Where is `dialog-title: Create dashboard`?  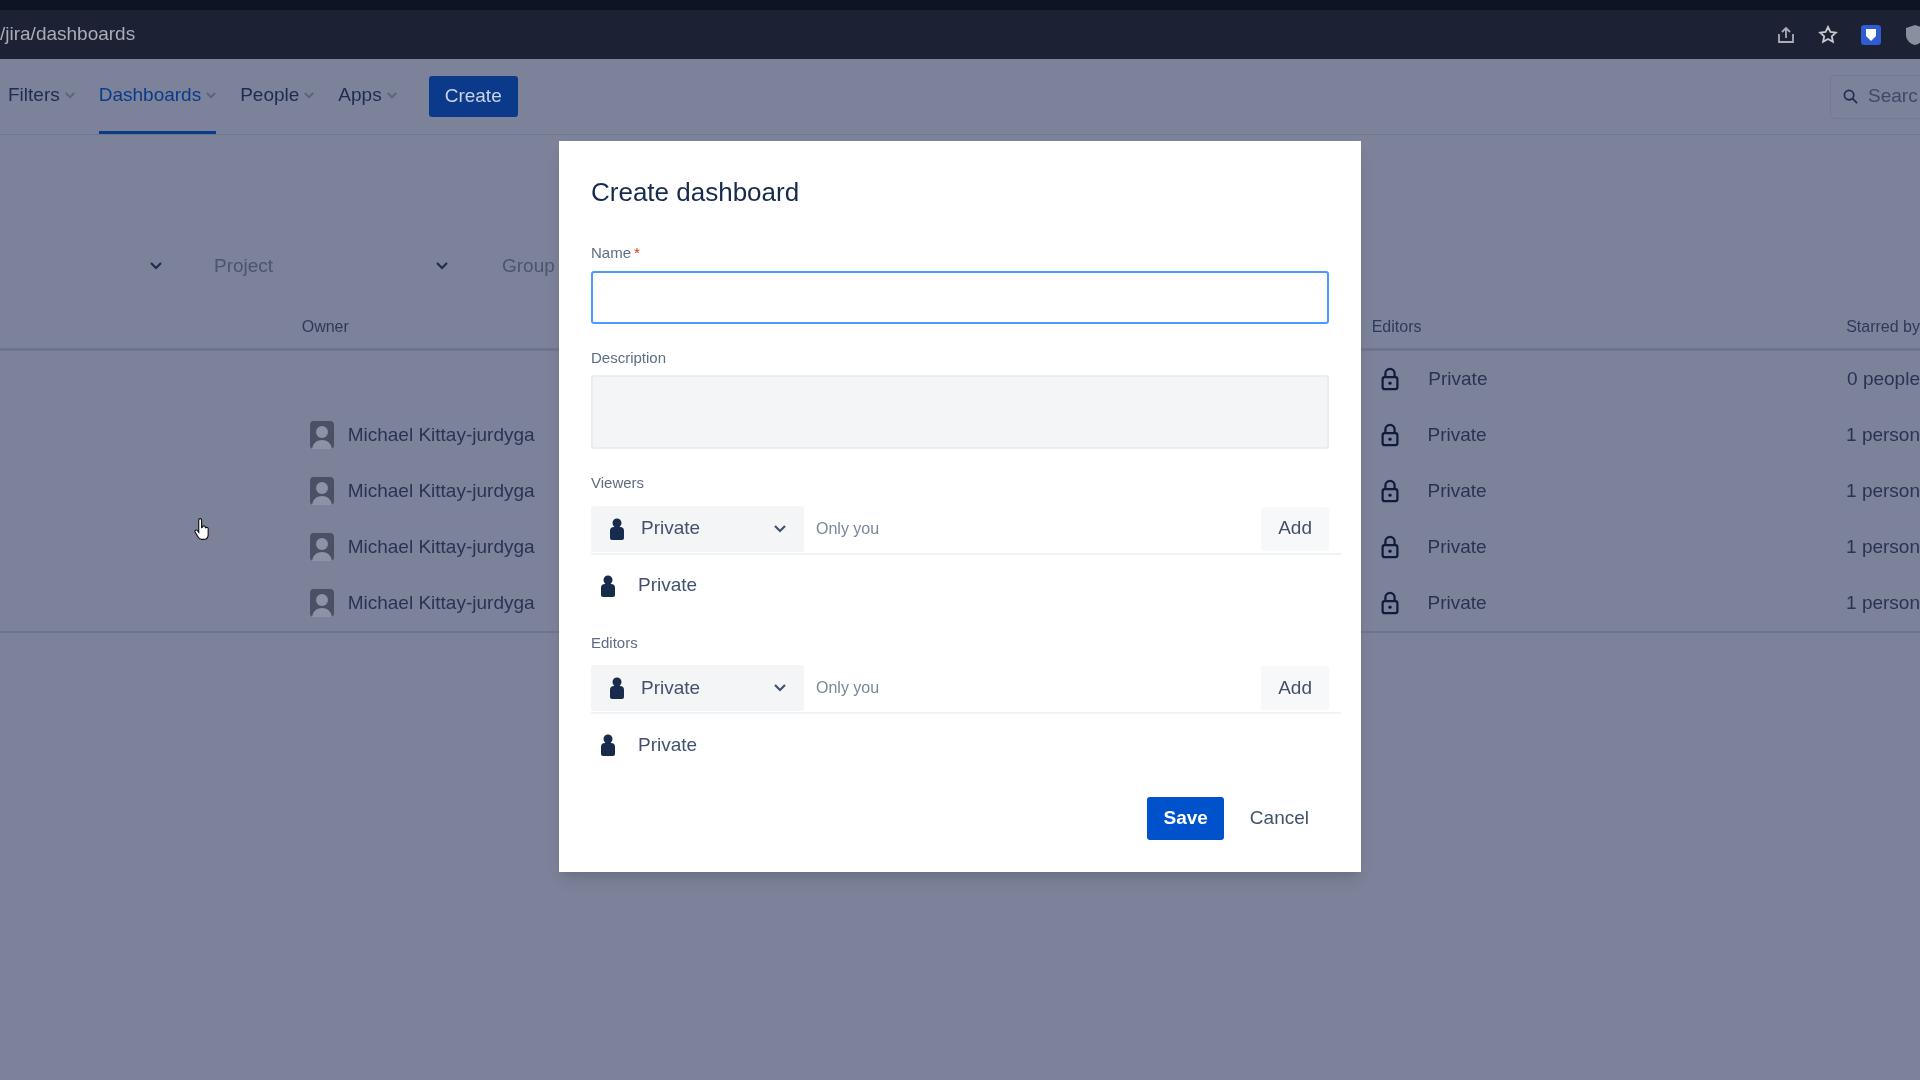
dialog-title: Create dashboard is located at coordinates (696, 192).